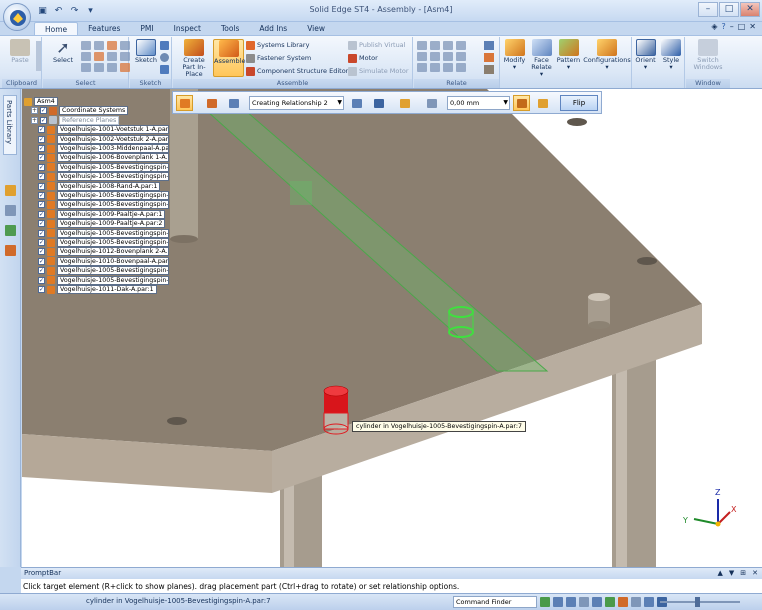 The image size is (762, 610). I want to click on tab-add-ins: Add Ins, so click(273, 29).